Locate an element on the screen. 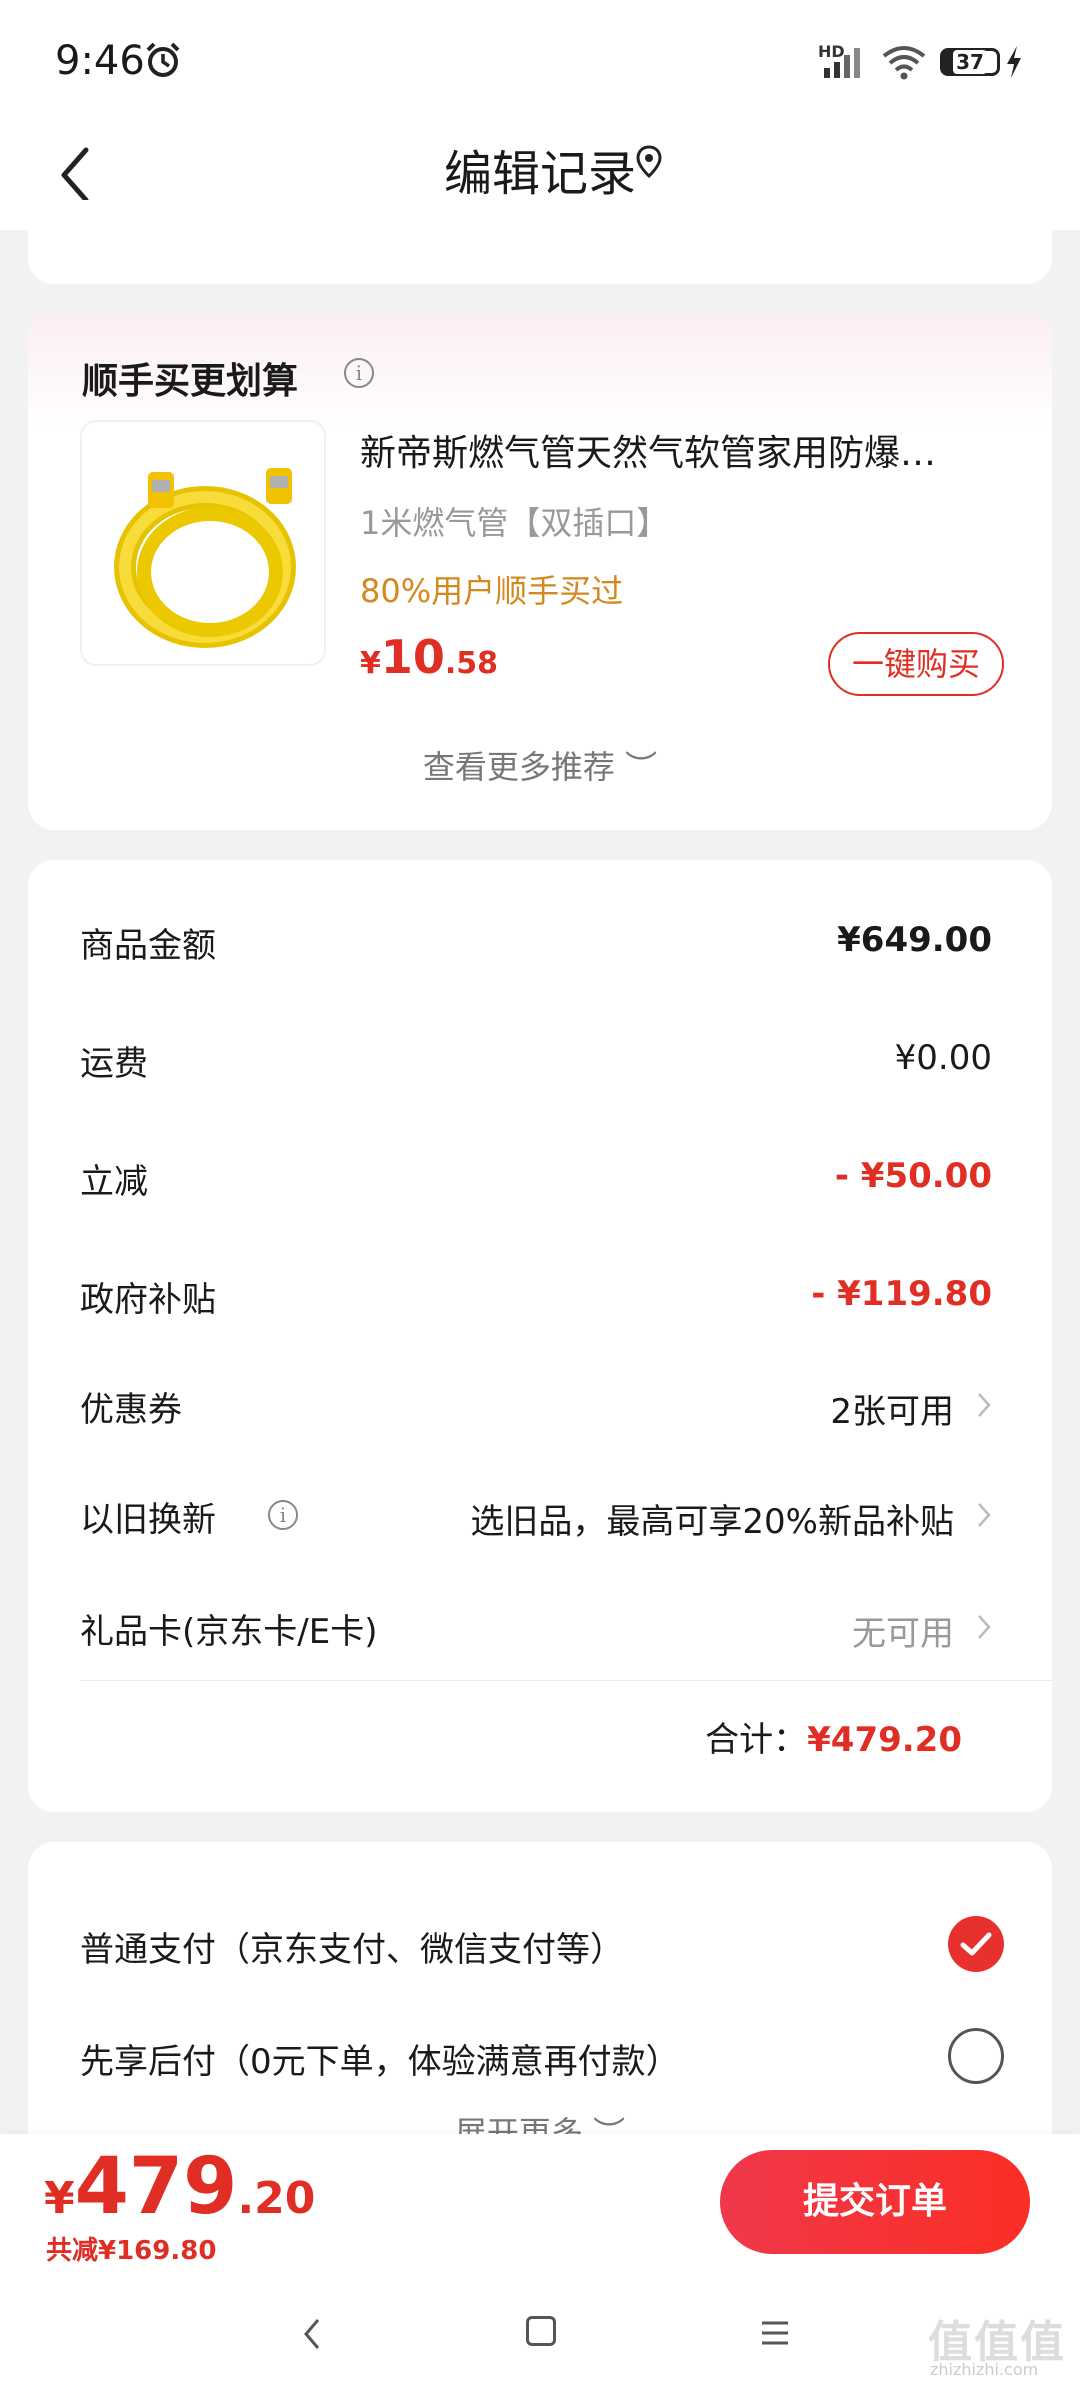  payment-option-label: 先享后付（0元下单，体验满意再付款） is located at coordinates (380, 2062).